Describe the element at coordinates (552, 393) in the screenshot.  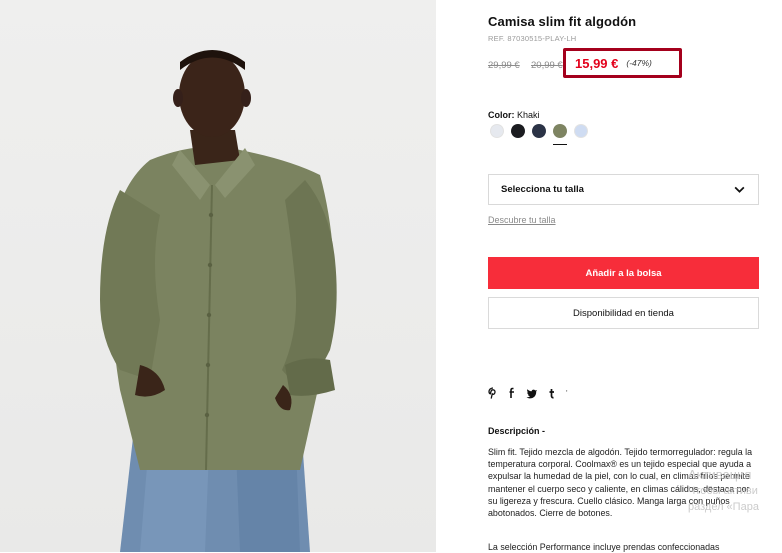
I see `tumblr-icon` at that location.